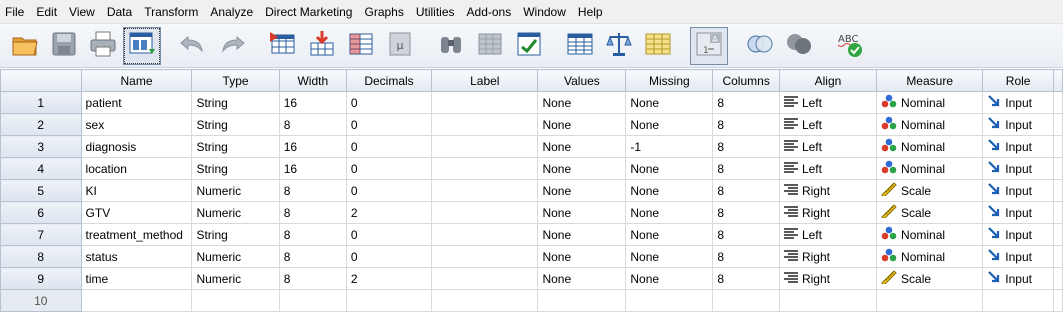  I want to click on insert-variable-button, so click(529, 46).